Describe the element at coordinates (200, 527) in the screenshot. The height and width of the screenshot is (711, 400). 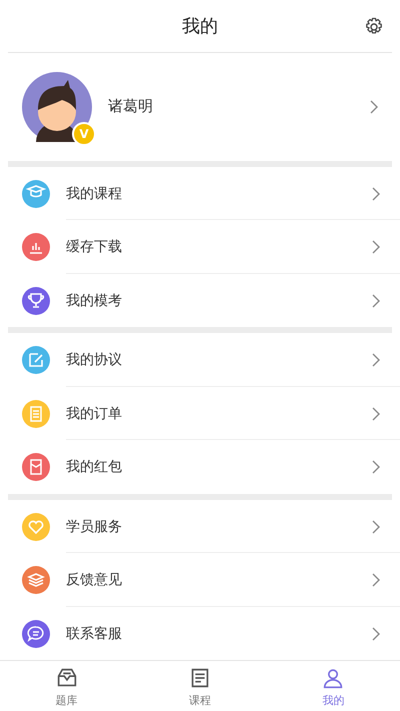
I see `menu-item: 学员服务` at that location.